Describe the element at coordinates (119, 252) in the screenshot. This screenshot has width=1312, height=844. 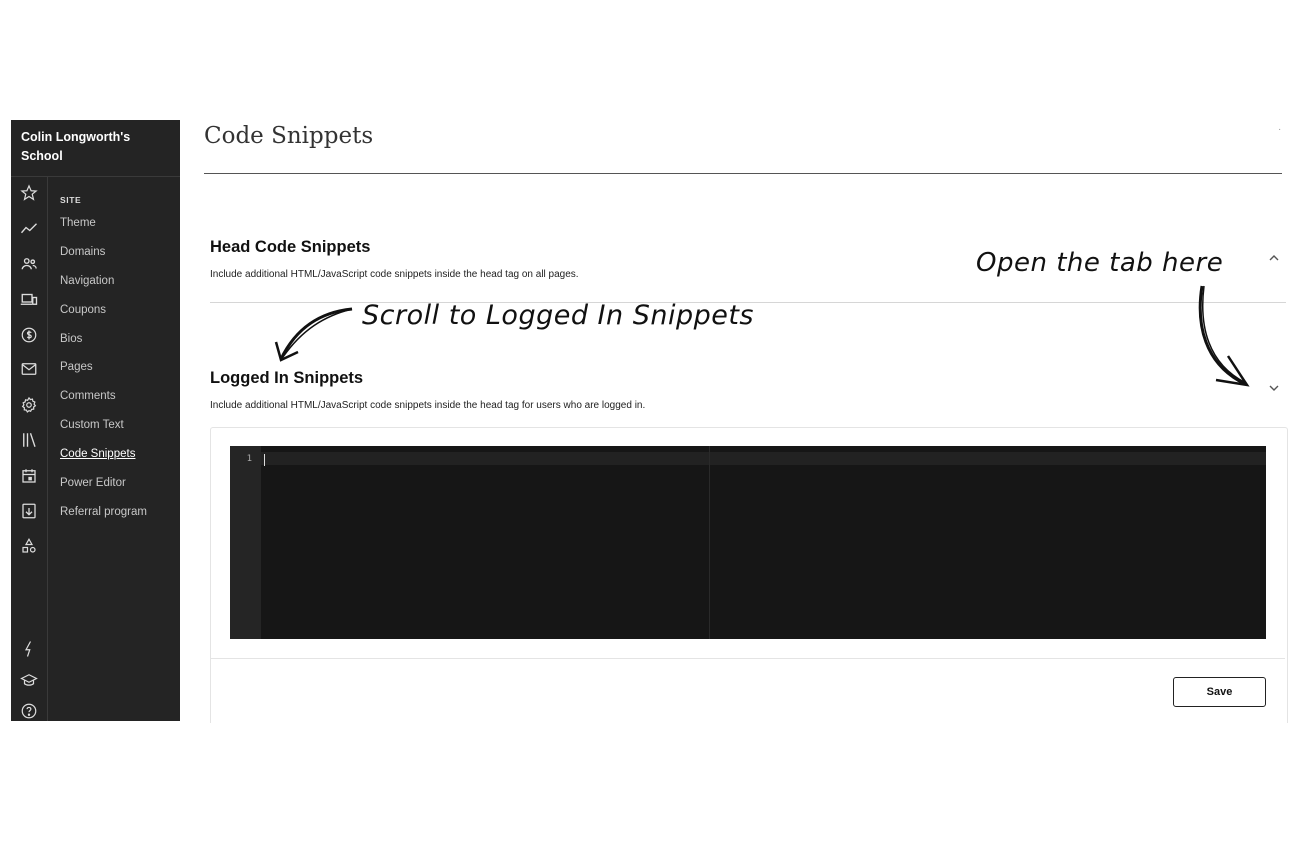
I see `sidebar-item-domains: Domains` at that location.